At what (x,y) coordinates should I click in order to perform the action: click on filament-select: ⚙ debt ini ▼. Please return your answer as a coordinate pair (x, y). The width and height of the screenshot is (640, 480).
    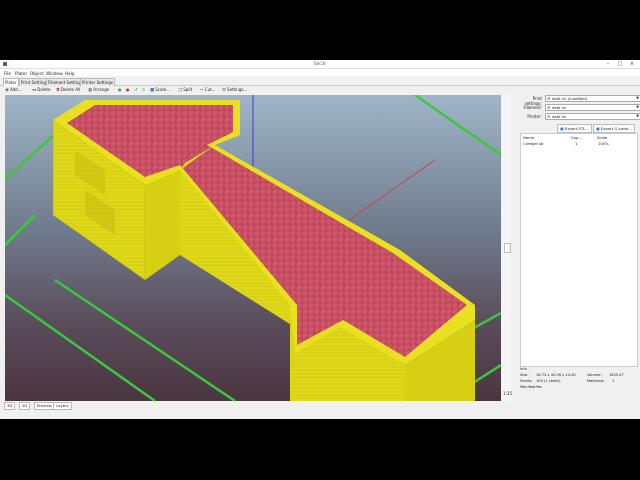
    Looking at the image, I should click on (592, 107).